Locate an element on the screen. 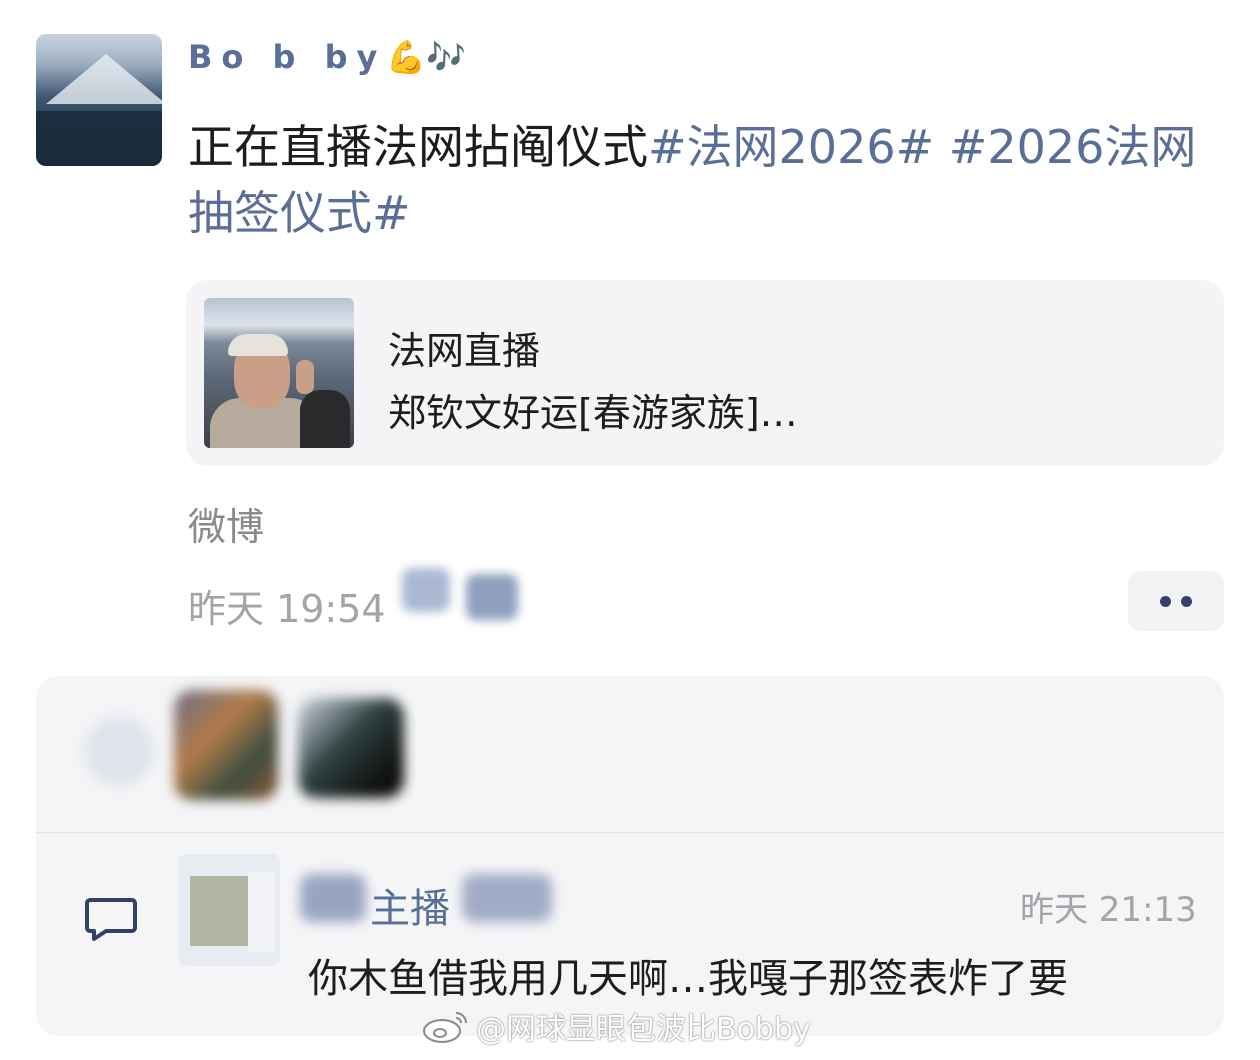 The height and width of the screenshot is (1060, 1260). more-options-button is located at coordinates (1176, 601).